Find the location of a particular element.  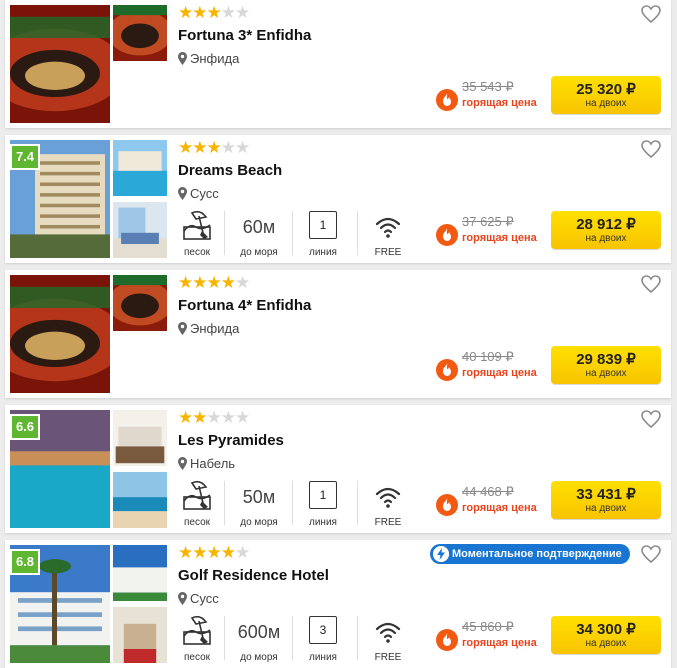

price-button: 34 300 ₽ на двоих is located at coordinates (606, 635).